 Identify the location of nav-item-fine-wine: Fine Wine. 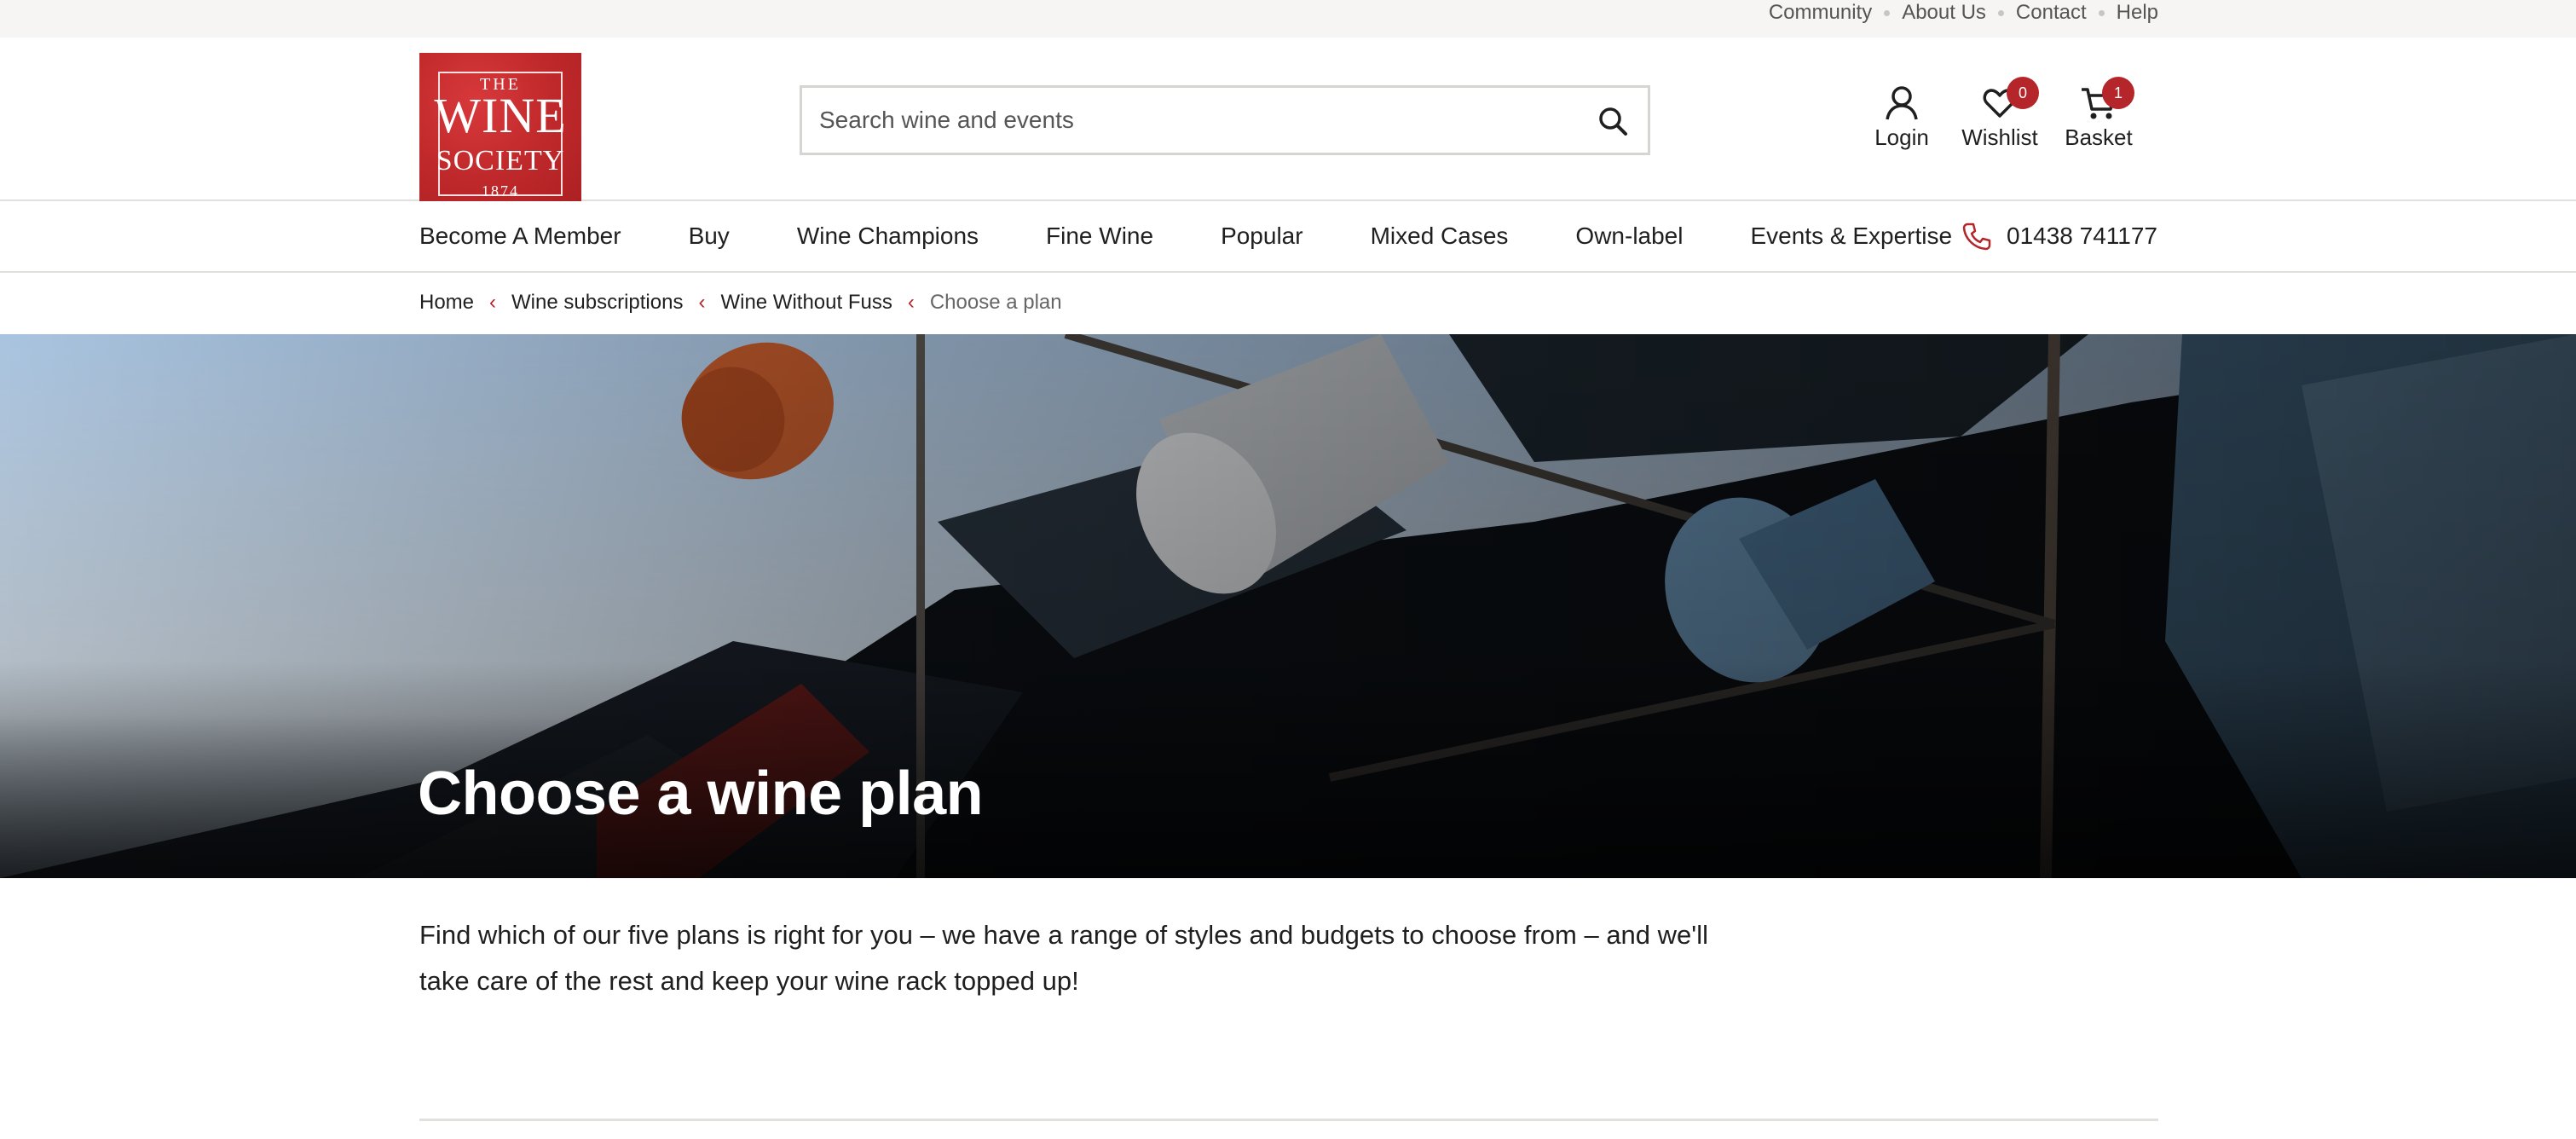
(1099, 237).